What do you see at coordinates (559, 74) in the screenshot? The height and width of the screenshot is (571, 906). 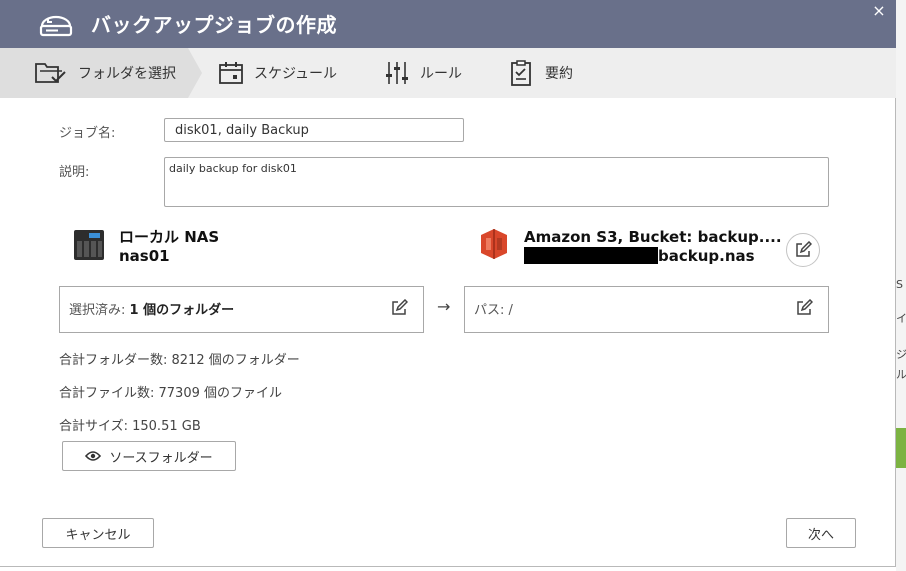 I see `step-label: 要約` at bounding box center [559, 74].